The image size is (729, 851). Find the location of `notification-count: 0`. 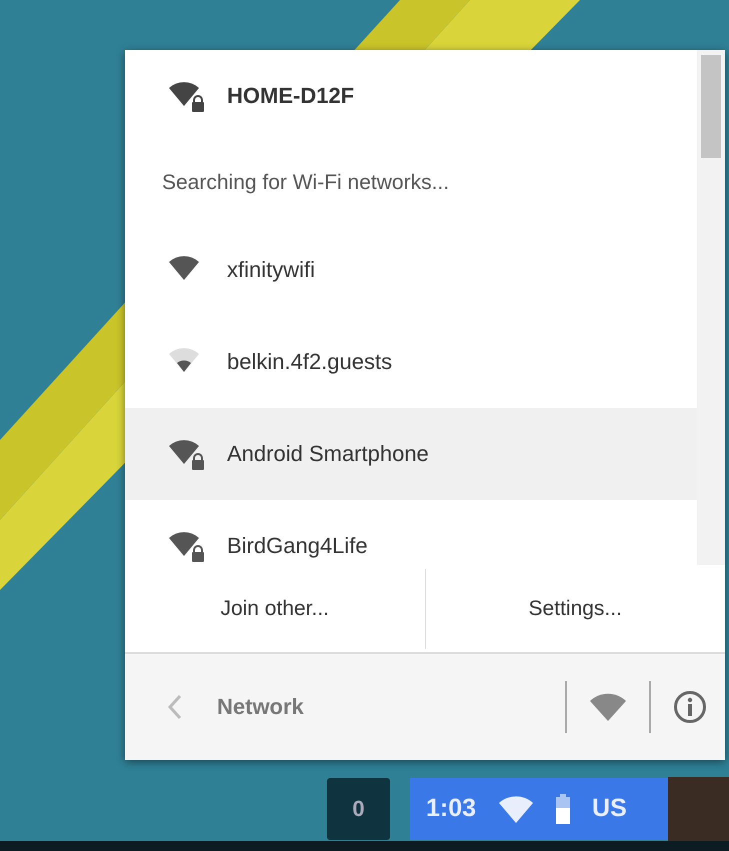

notification-count: 0 is located at coordinates (358, 809).